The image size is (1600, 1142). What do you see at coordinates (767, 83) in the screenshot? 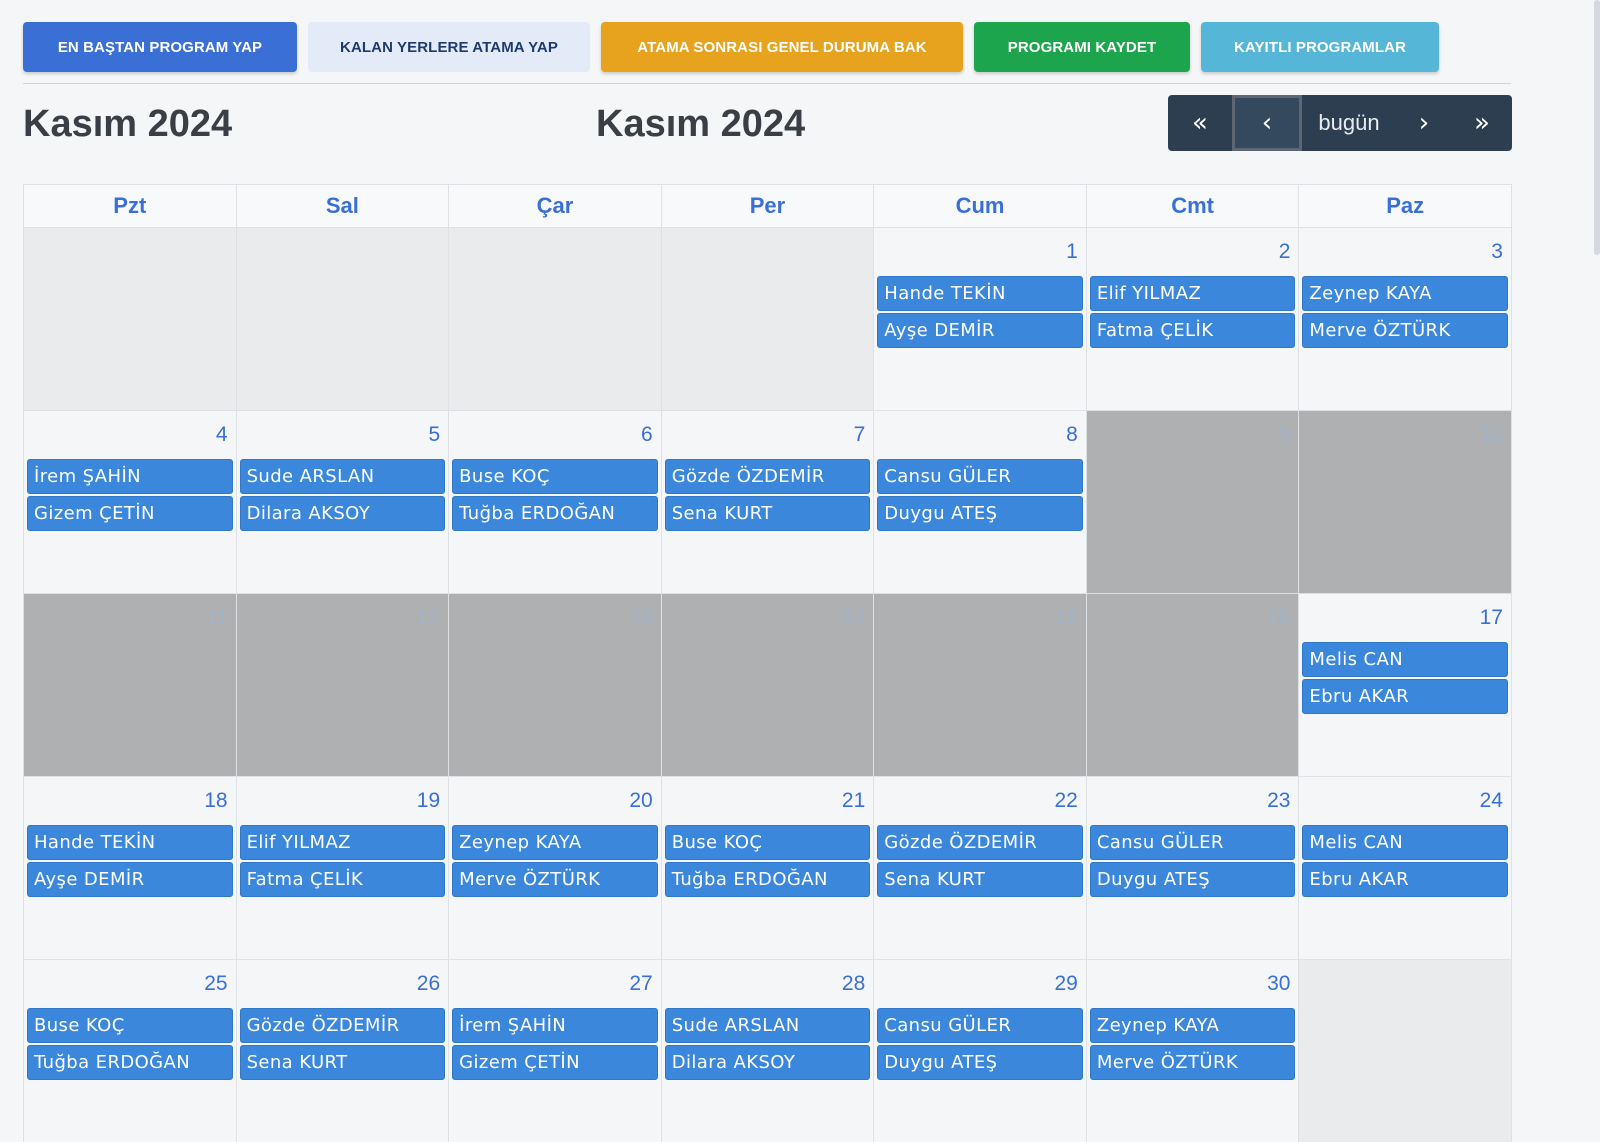
I see `toolbar-divider` at bounding box center [767, 83].